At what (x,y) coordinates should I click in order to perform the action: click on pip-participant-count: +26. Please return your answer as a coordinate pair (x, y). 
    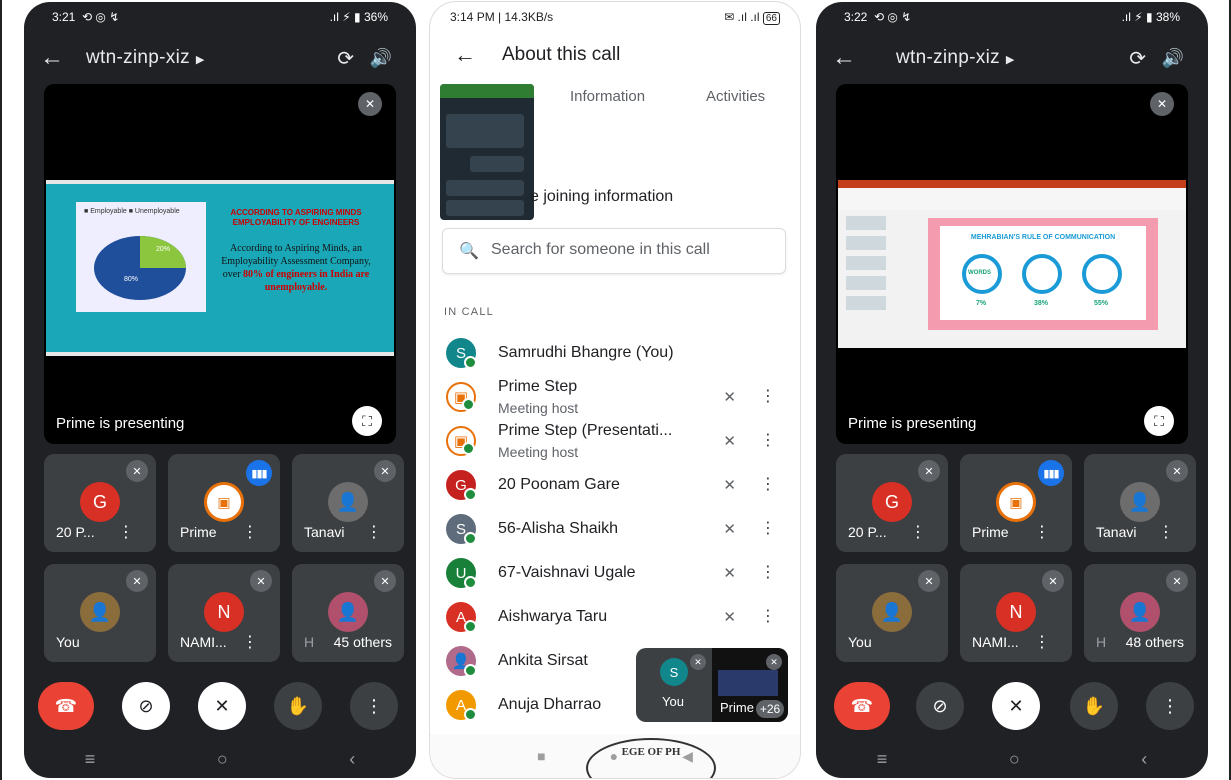
    Looking at the image, I should click on (770, 709).